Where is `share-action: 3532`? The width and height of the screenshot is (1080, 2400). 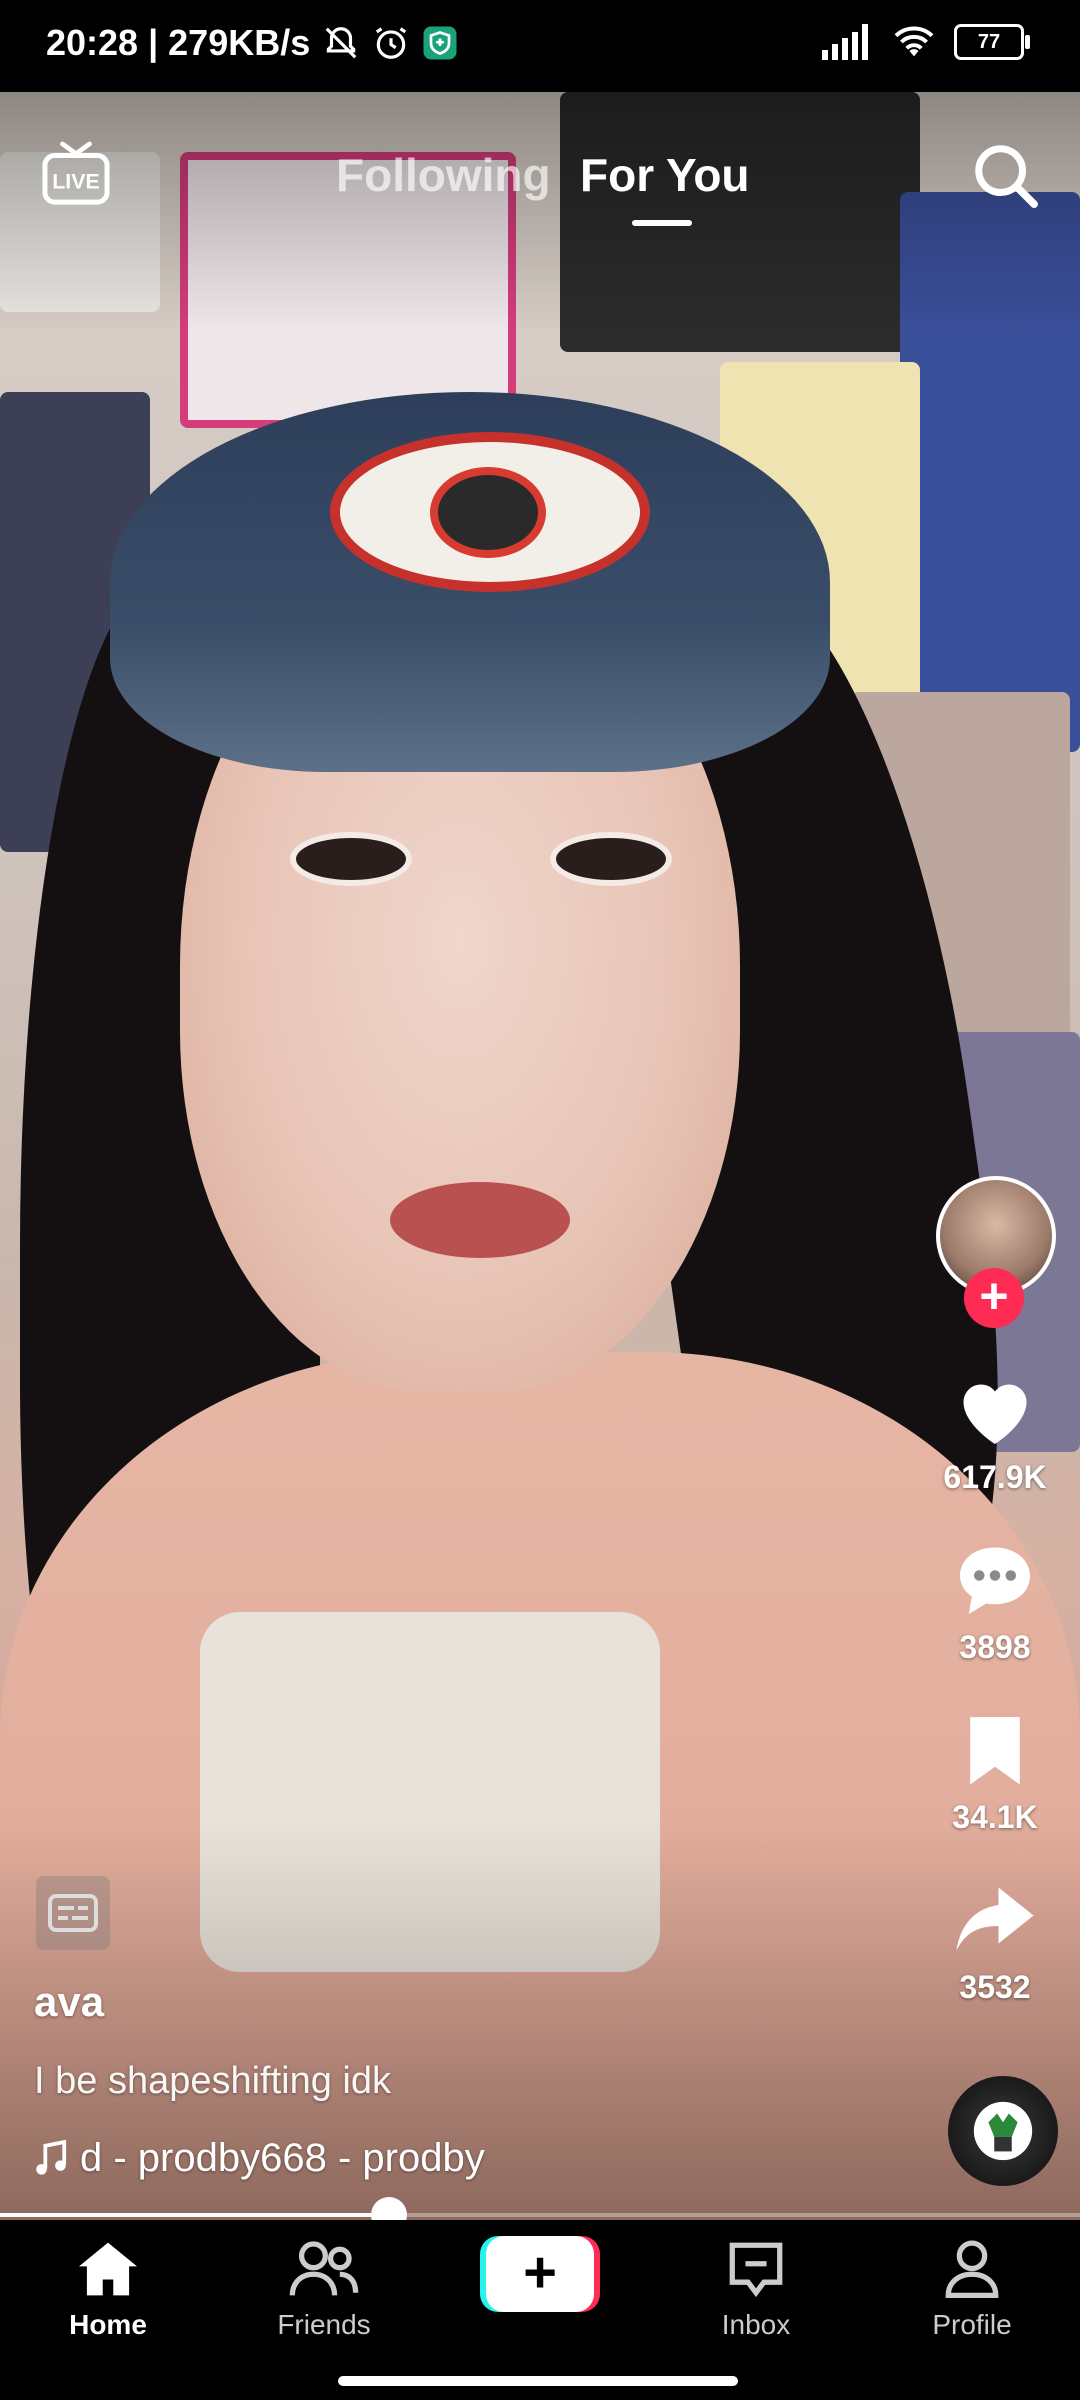 share-action: 3532 is located at coordinates (995, 1943).